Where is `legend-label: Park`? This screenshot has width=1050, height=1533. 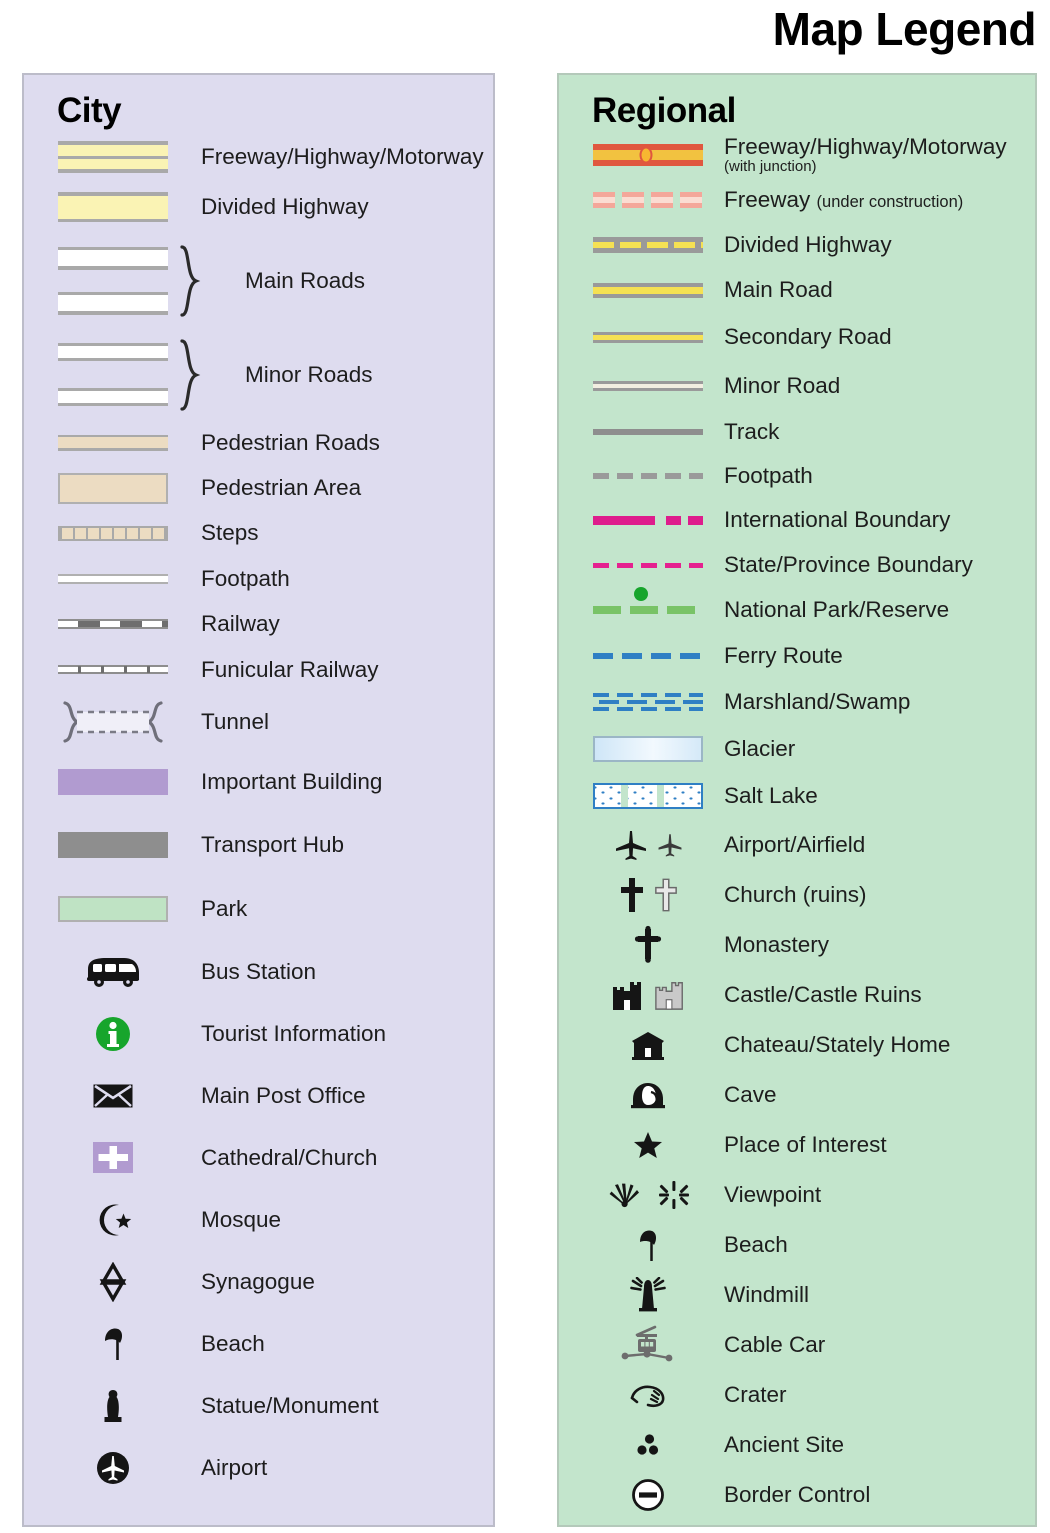 legend-label: Park is located at coordinates (224, 908).